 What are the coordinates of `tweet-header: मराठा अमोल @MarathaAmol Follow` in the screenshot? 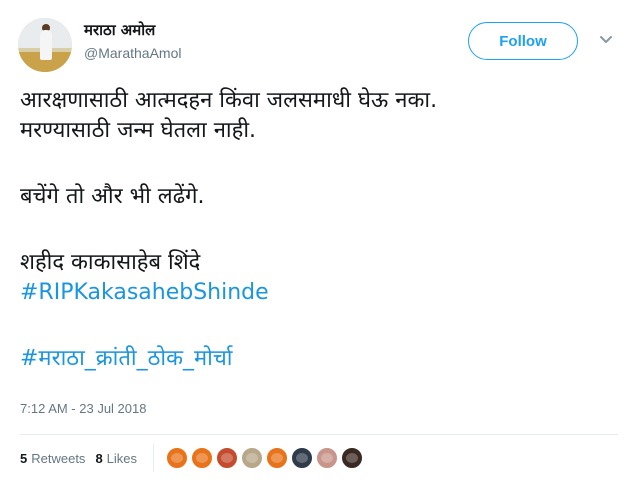 It's located at (318, 44).